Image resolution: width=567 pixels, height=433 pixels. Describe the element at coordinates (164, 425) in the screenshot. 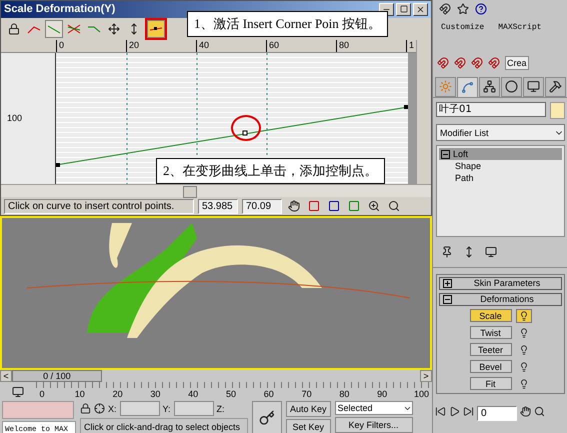

I see `prompt-text: Click or click-and-drag to select objects` at that location.